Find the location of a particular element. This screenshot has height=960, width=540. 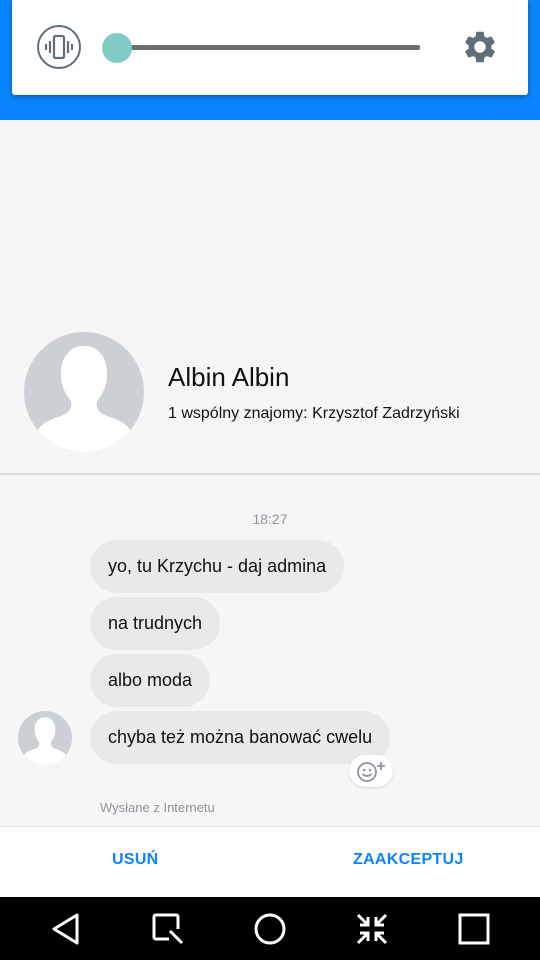

message-bubble: chyba też można banować cwelu is located at coordinates (240, 737).